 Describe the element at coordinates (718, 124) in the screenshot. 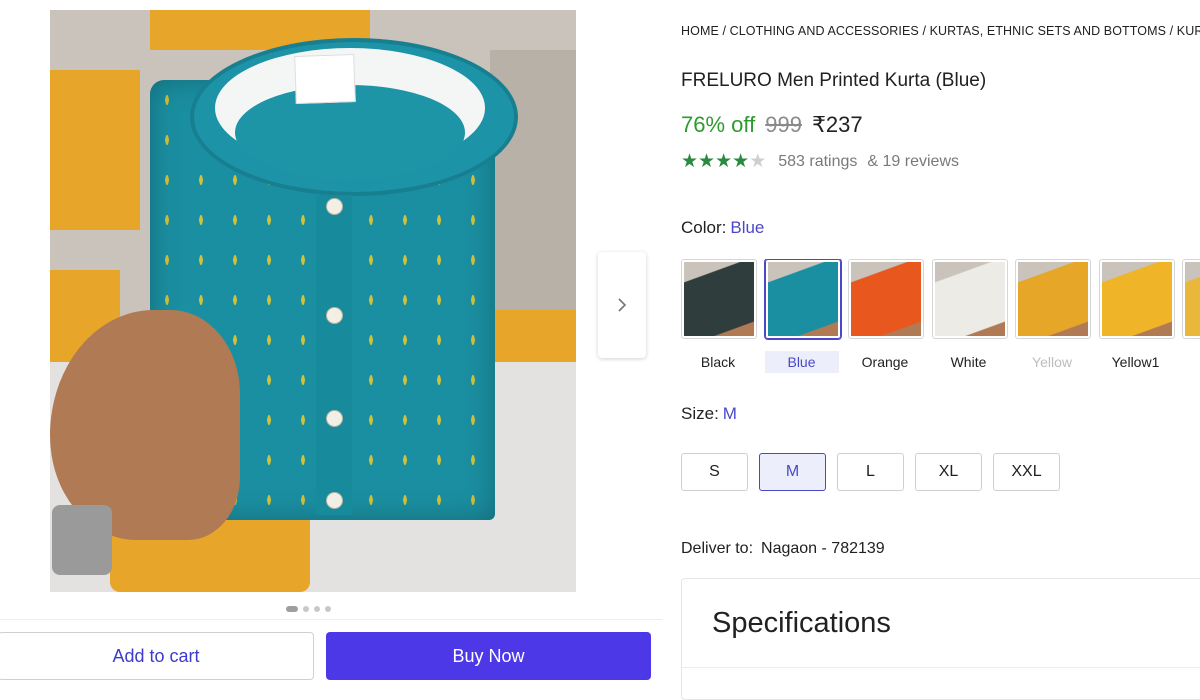

I see `discount-percent: 76% off` at that location.